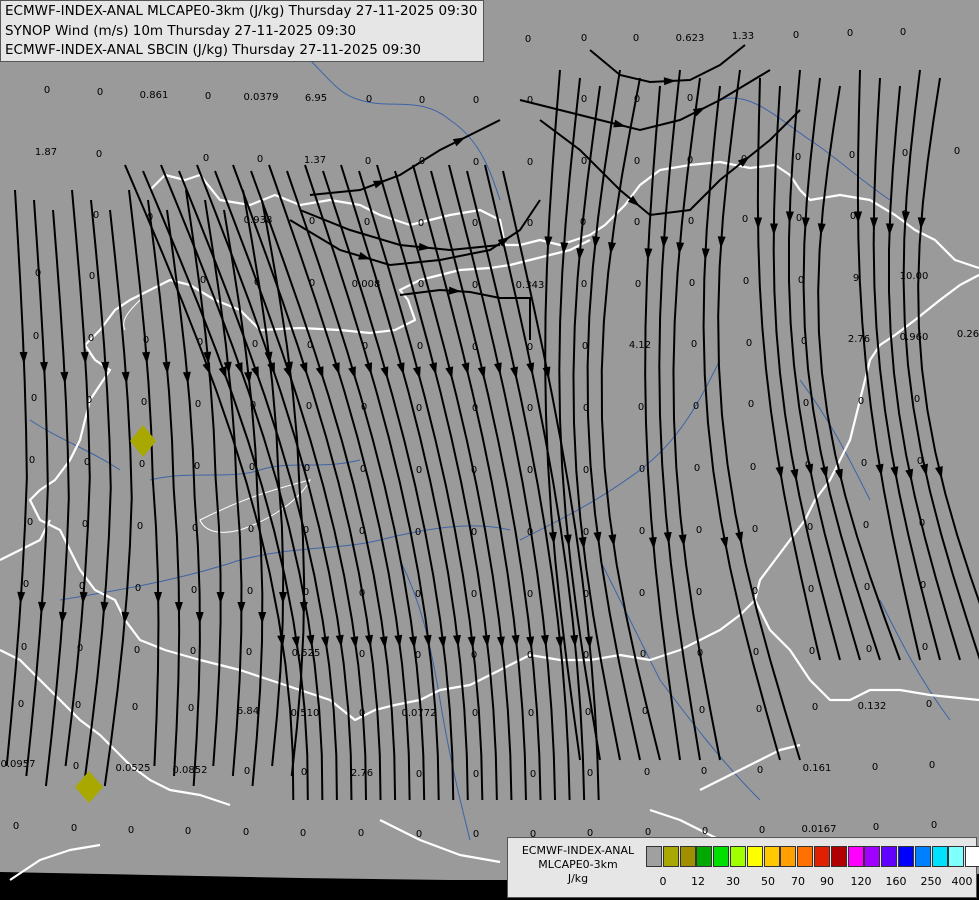 This screenshot has width=979, height=900. What do you see at coordinates (698, 881) in the screenshot?
I see `legend-tick-label: 12` at bounding box center [698, 881].